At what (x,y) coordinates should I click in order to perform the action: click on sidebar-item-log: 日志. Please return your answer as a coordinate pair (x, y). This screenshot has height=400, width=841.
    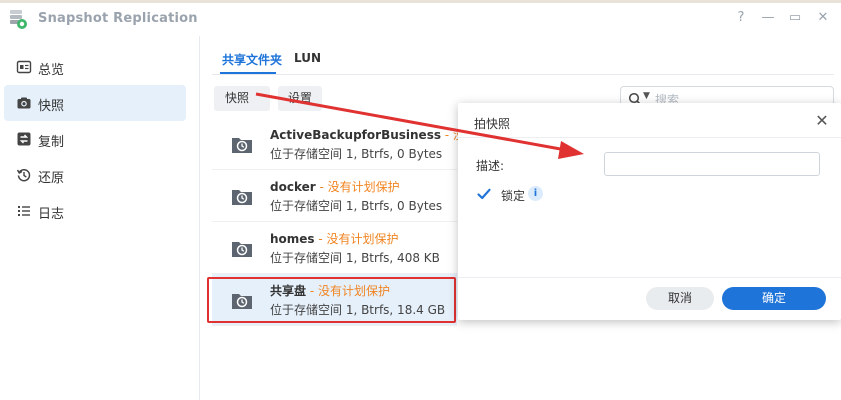
    Looking at the image, I should click on (95, 211).